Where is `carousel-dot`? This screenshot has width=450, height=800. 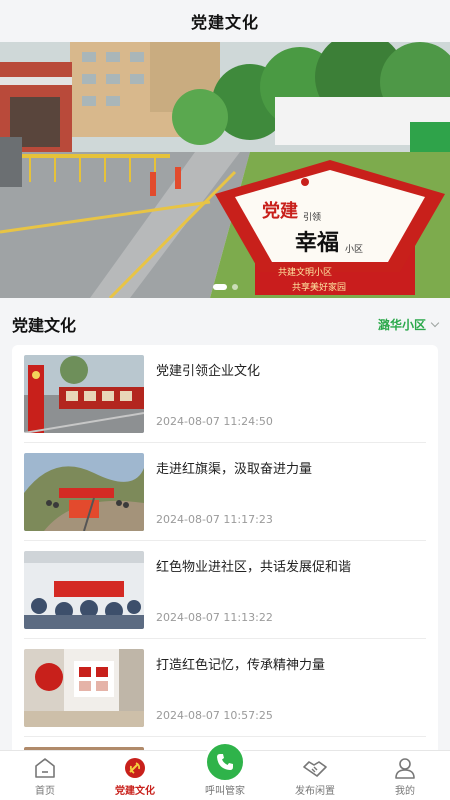 carousel-dot is located at coordinates (234, 287).